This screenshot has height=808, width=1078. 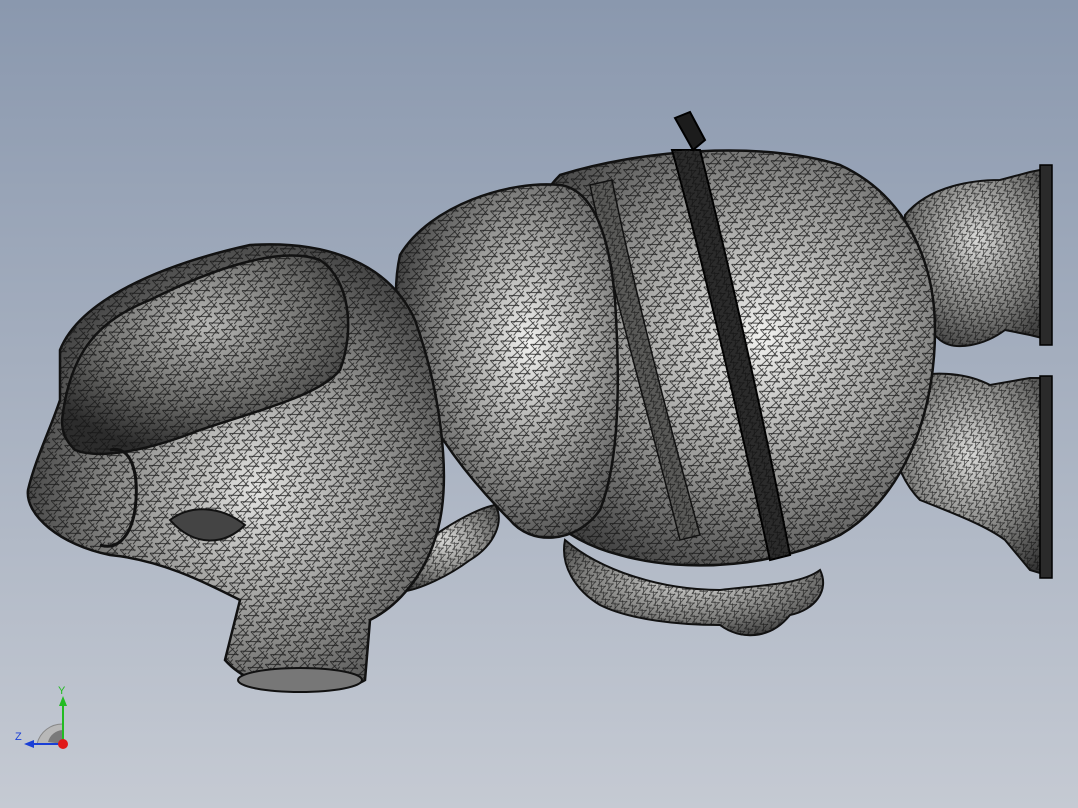 I want to click on triad-graphic, so click(x=46, y=722).